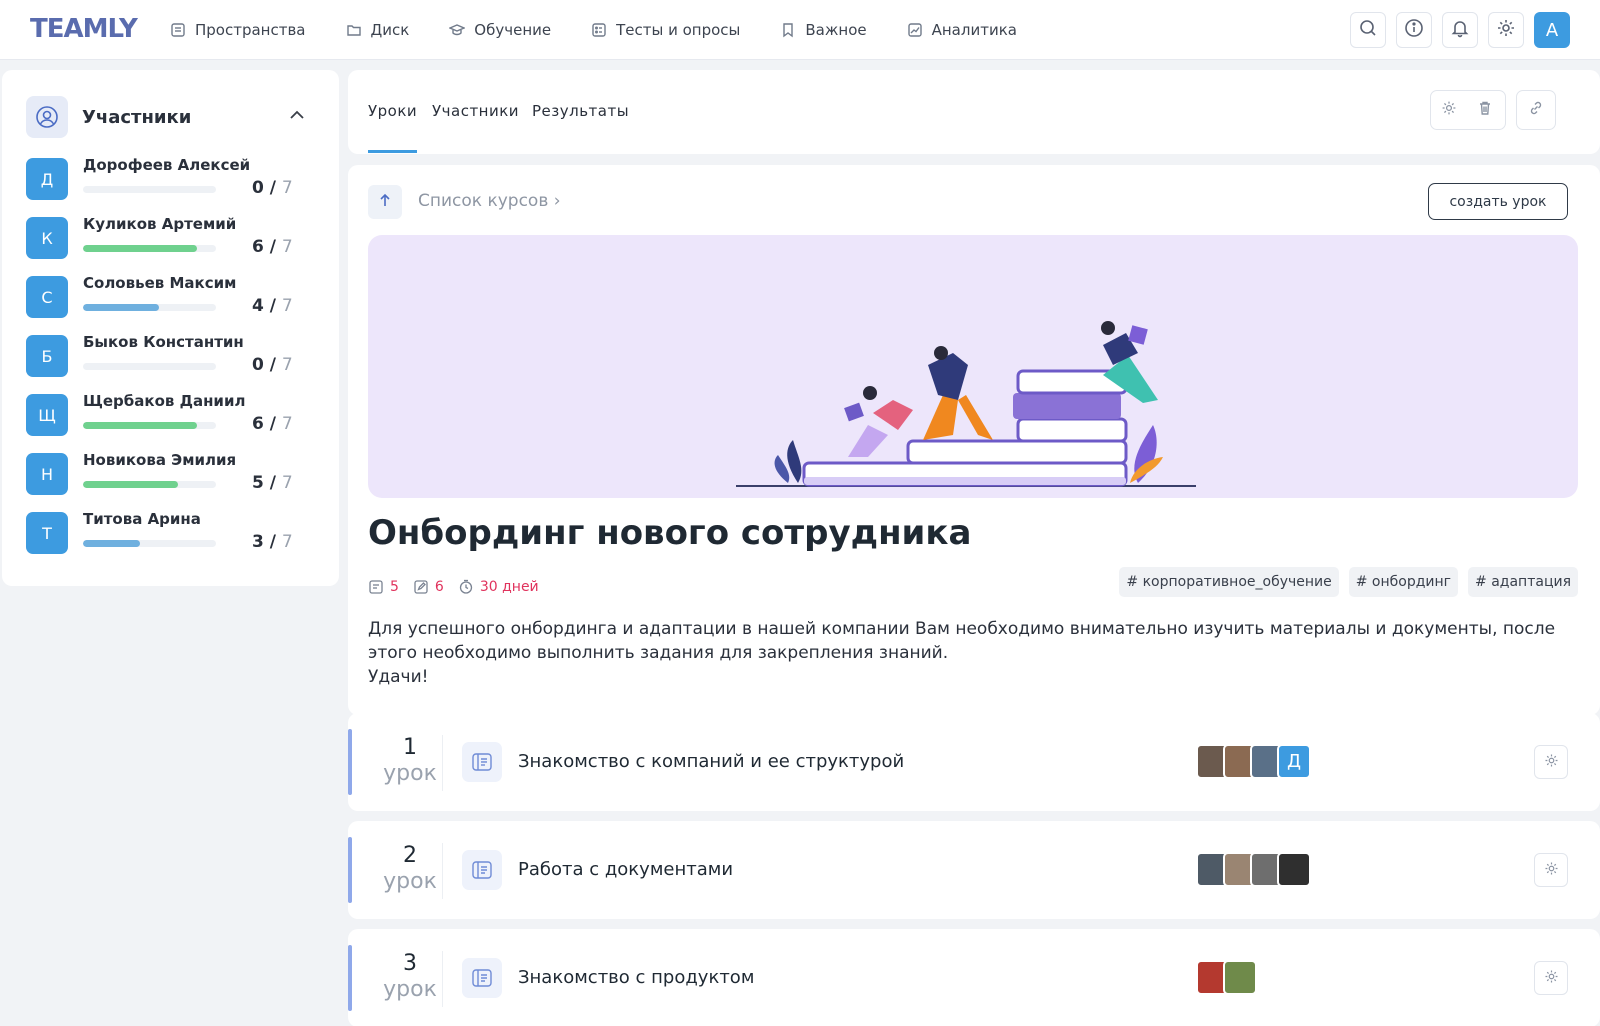  I want to click on participant-row: Д Дорофеев Алексей 0 / 7, so click(171, 181).